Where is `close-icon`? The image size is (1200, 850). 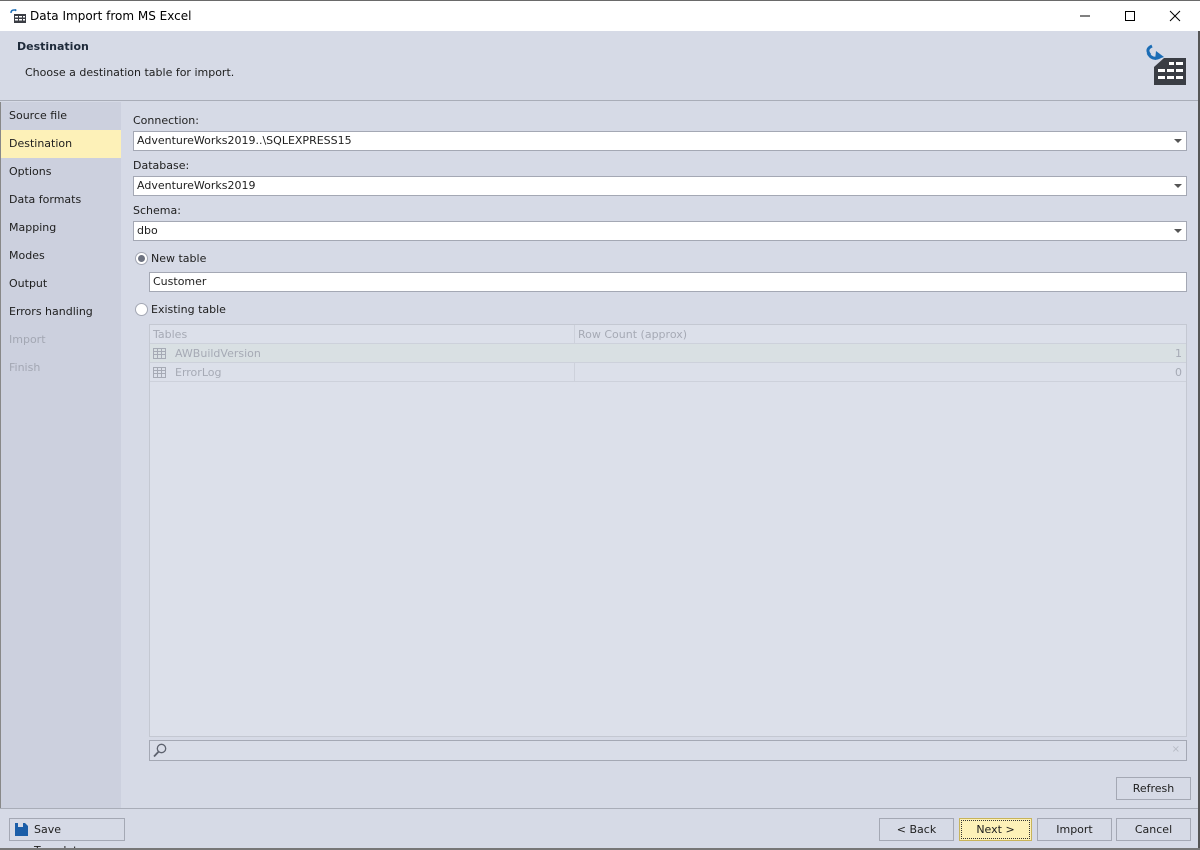 close-icon is located at coordinates (1175, 16).